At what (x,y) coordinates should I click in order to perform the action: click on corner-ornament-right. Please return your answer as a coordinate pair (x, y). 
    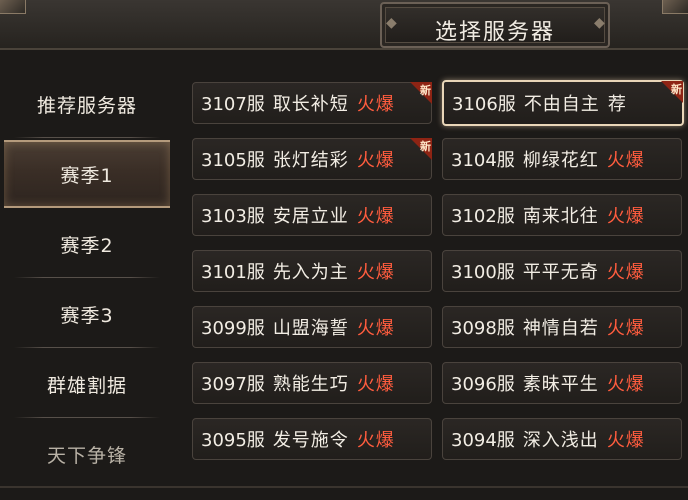
    Looking at the image, I should click on (675, 7).